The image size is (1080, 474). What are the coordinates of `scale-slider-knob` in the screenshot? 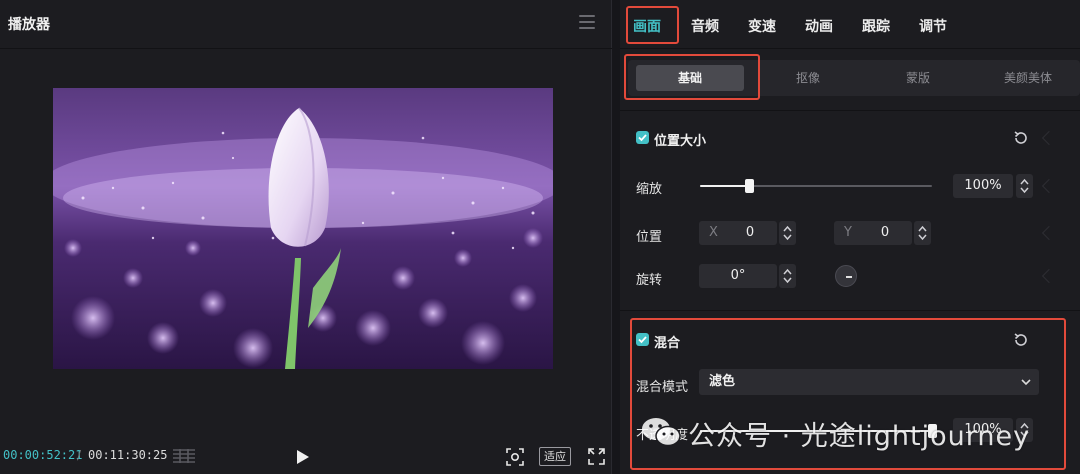 It's located at (749, 186).